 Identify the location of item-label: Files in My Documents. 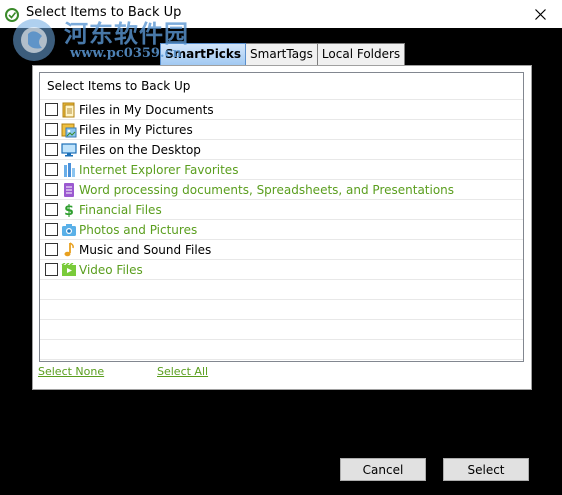
(146, 109).